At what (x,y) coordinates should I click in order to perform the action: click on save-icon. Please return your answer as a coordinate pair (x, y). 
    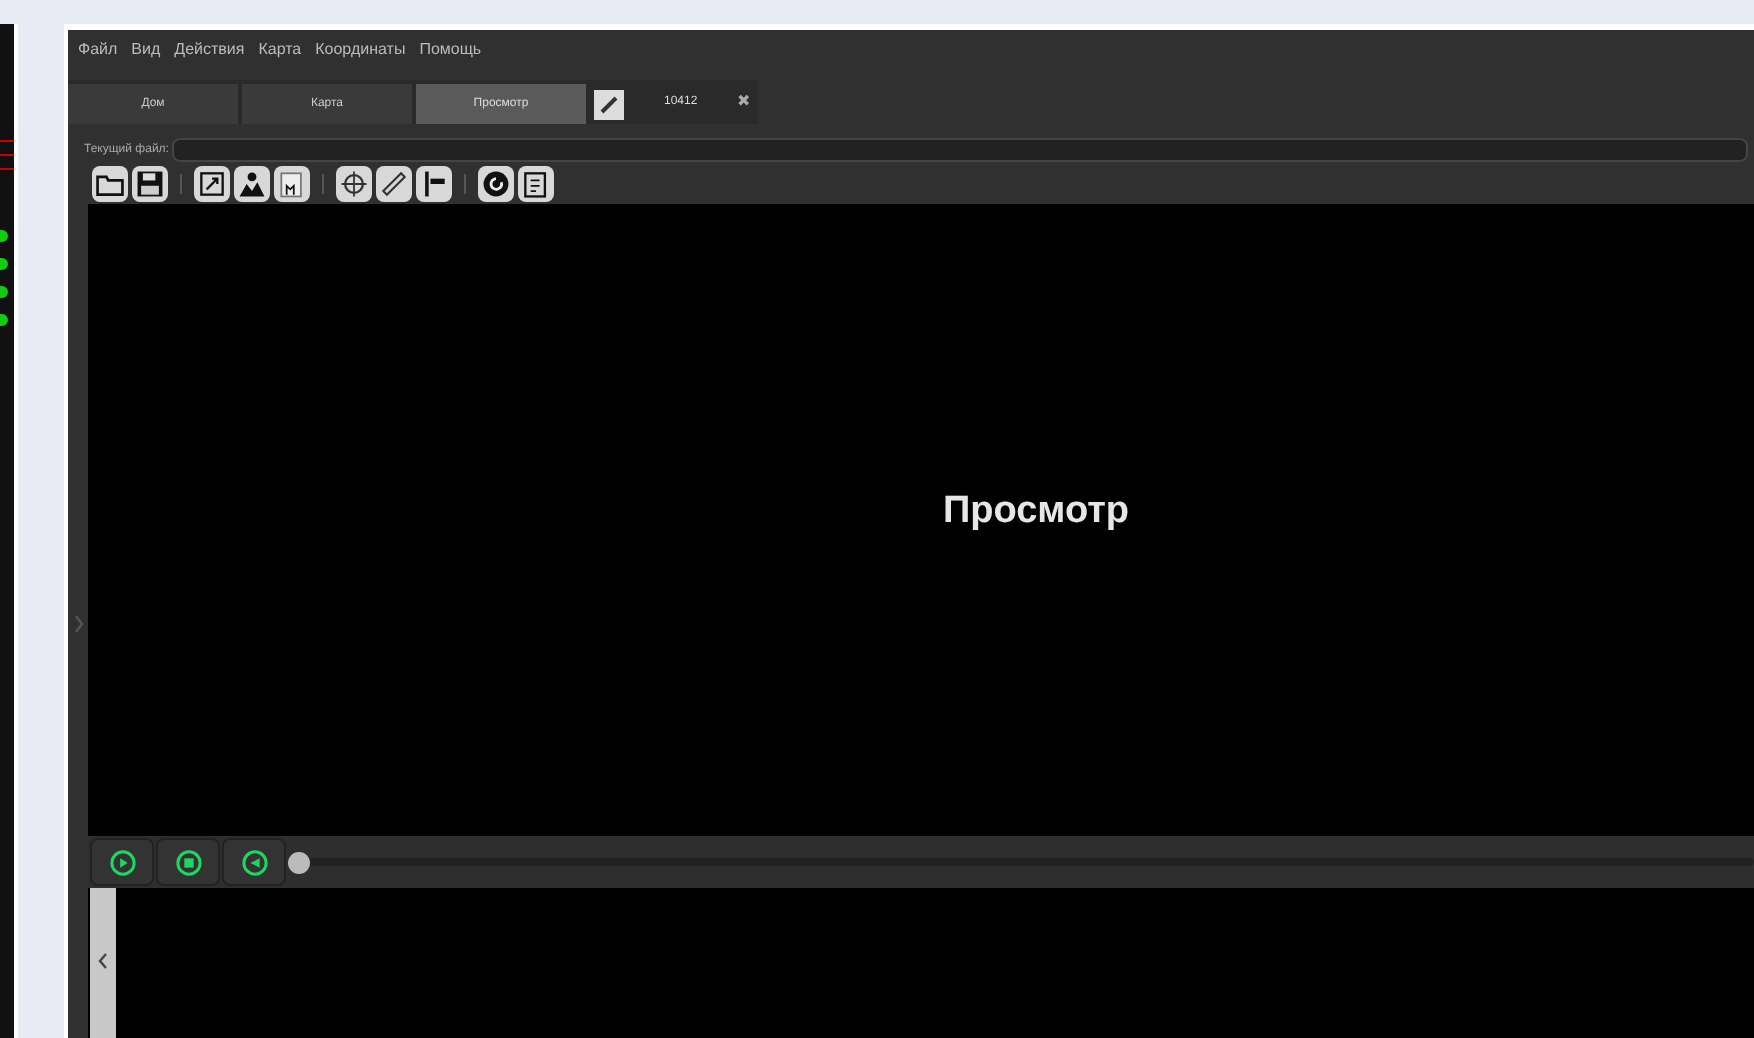
    Looking at the image, I should click on (150, 184).